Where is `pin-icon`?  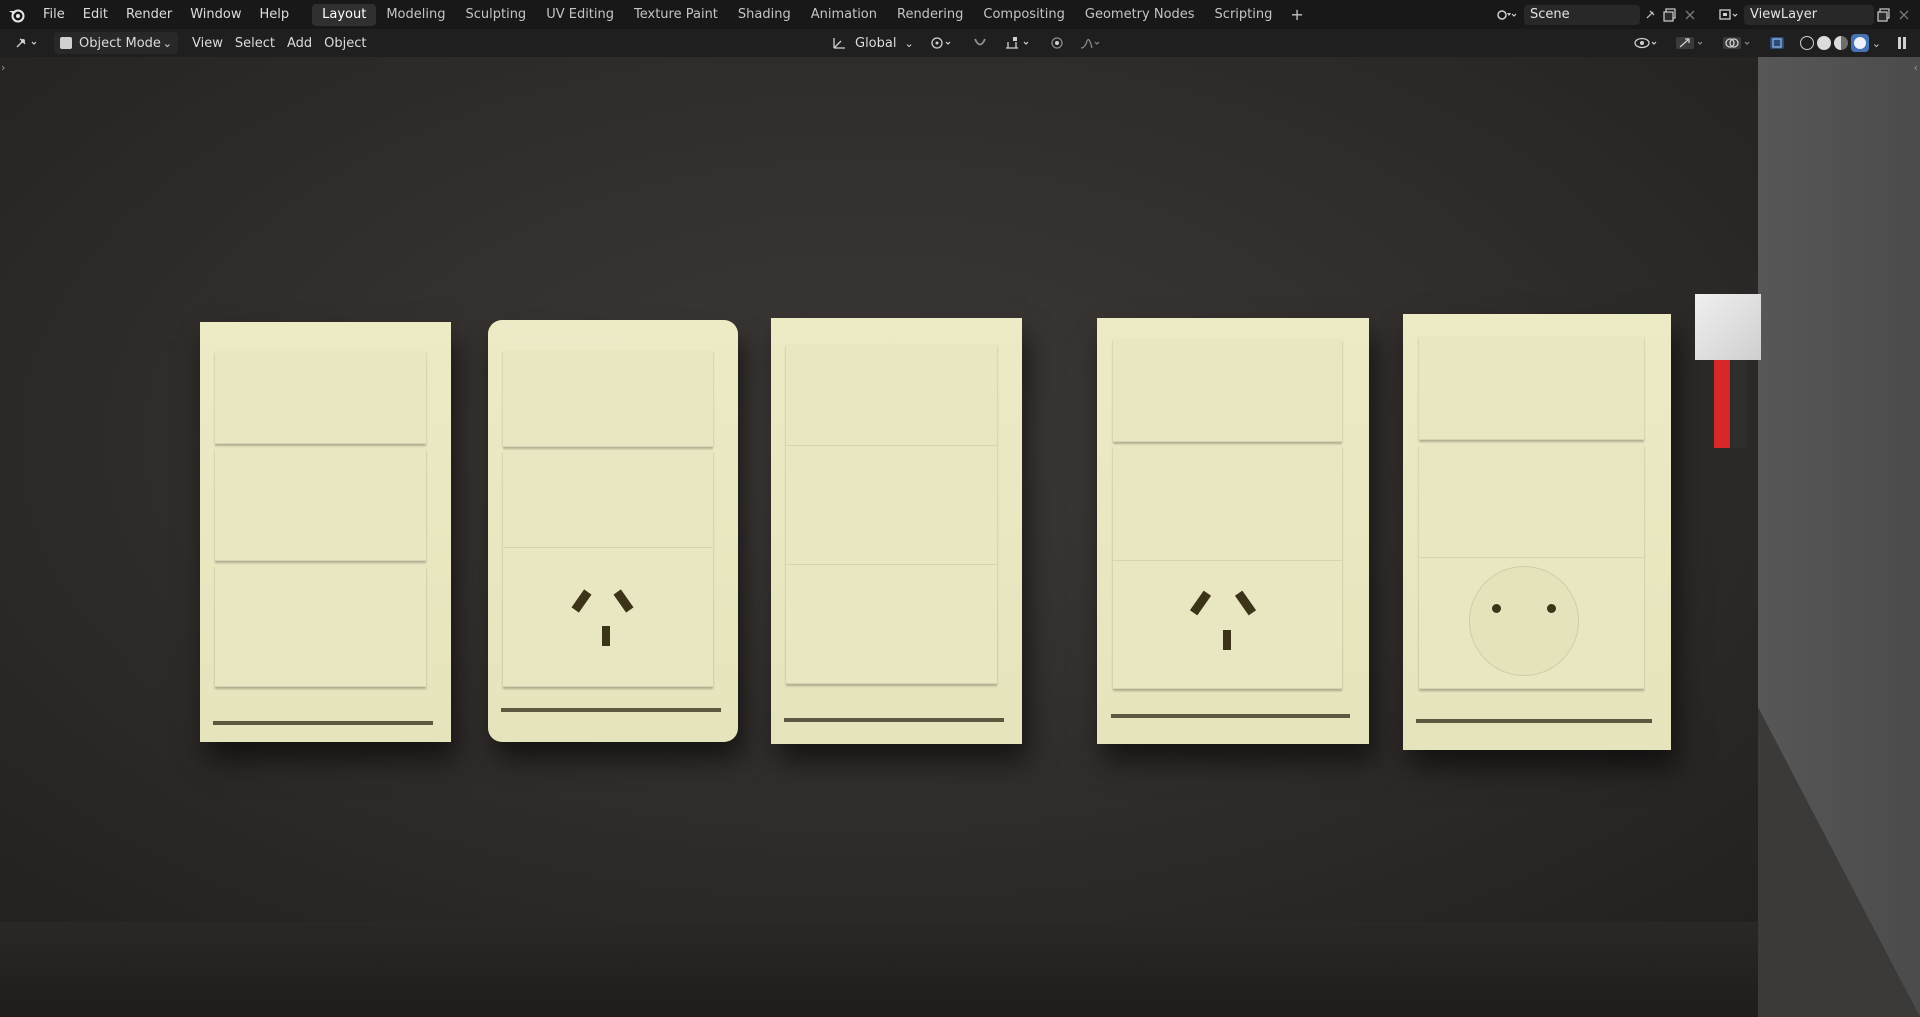
pin-icon is located at coordinates (1650, 15).